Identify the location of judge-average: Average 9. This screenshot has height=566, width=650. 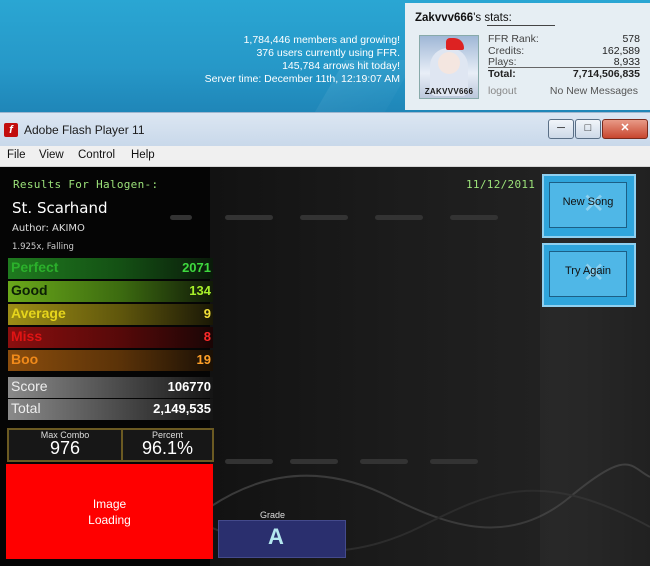
(110, 314).